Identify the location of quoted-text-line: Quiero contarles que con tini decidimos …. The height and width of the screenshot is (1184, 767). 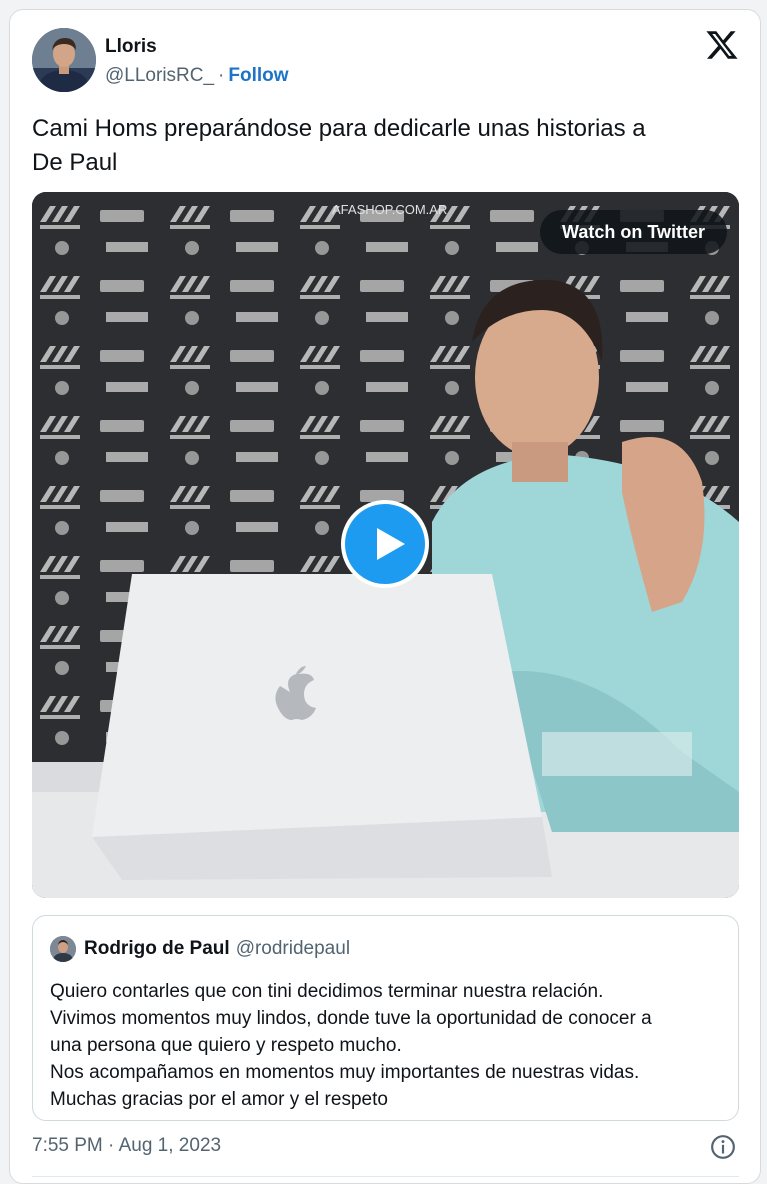
(327, 991).